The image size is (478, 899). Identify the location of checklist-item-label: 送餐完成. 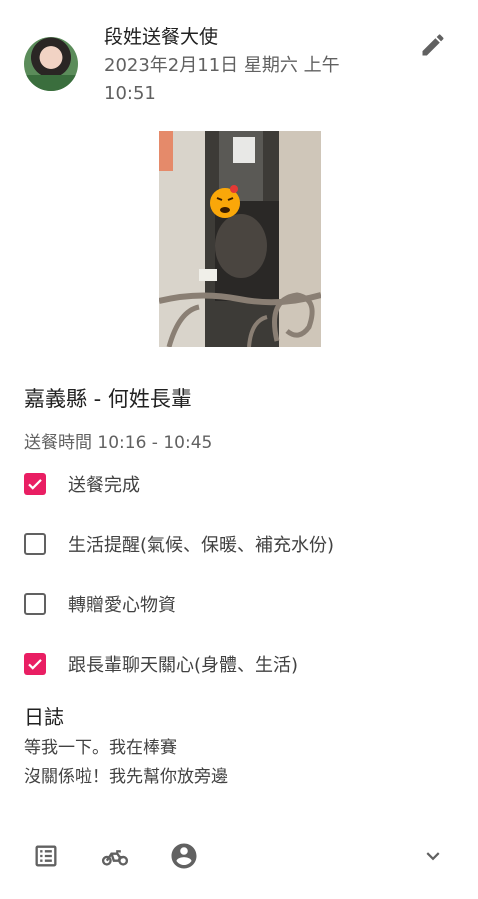
(104, 485).